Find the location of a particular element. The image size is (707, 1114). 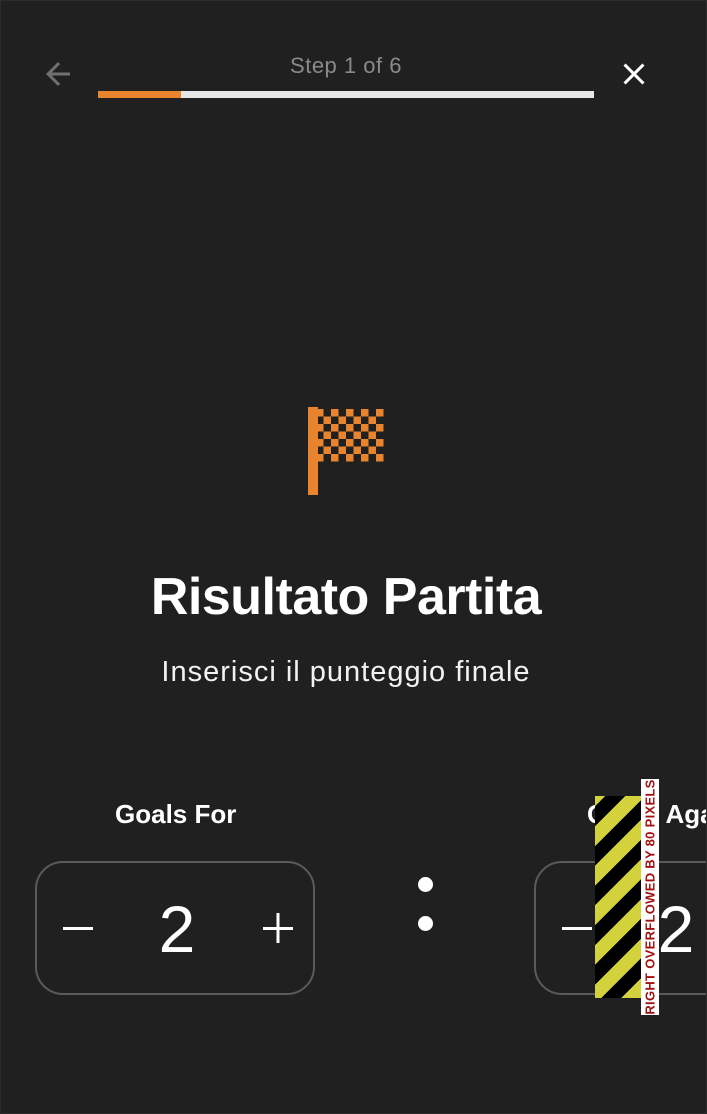

goals-for-label: Goals For is located at coordinates (176, 814).